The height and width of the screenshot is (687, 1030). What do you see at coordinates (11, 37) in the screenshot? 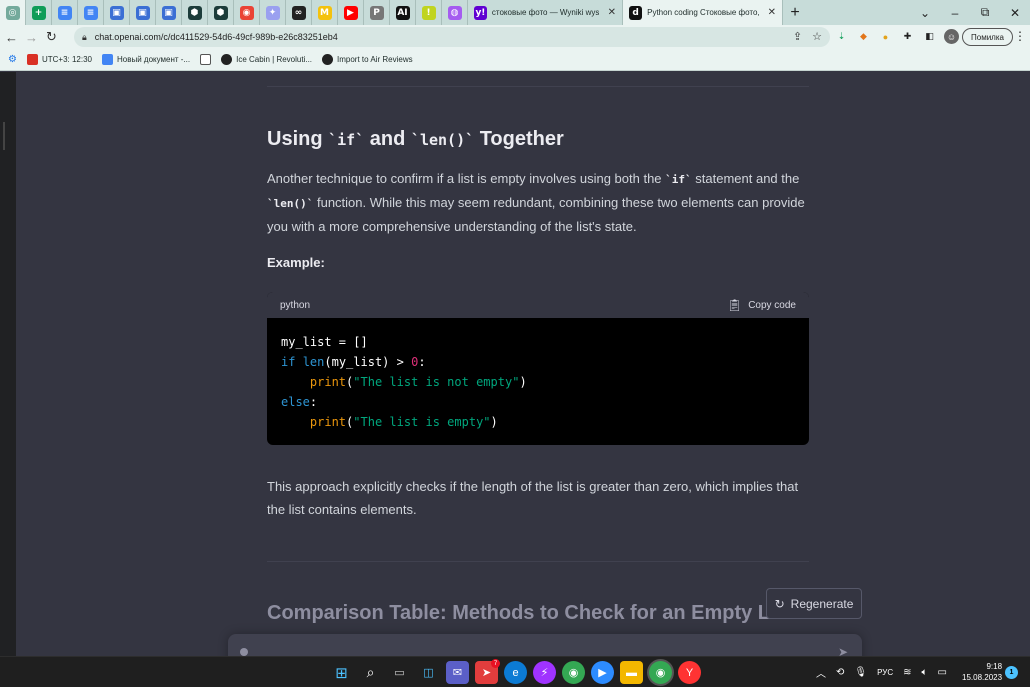
I see `back-icon: ←` at bounding box center [11, 37].